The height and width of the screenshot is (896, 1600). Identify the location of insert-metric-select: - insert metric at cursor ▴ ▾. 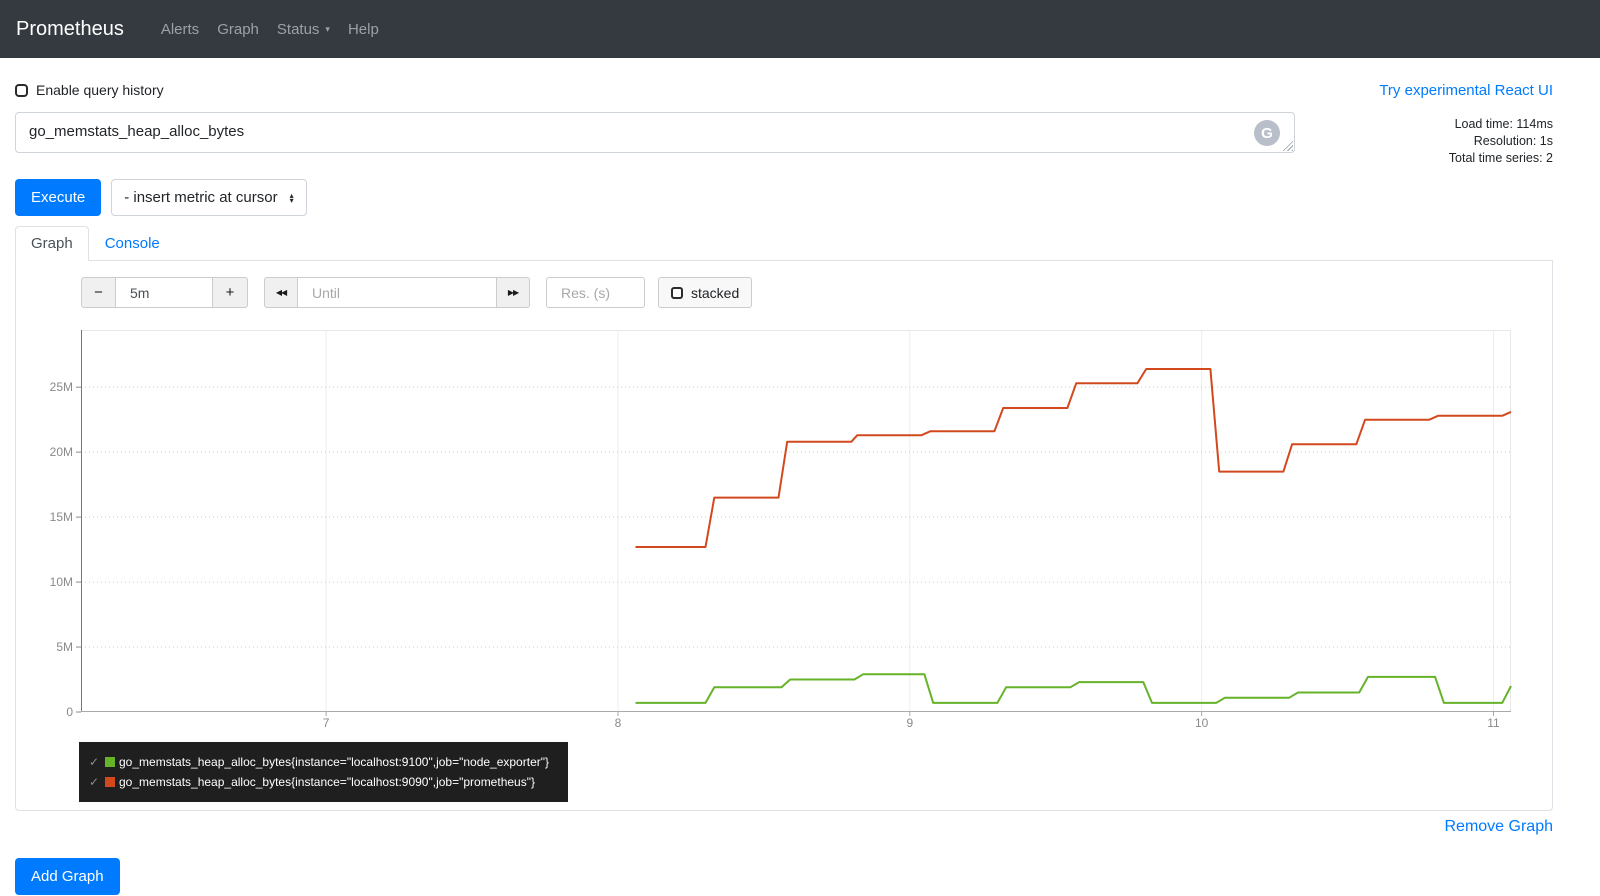
(209, 197).